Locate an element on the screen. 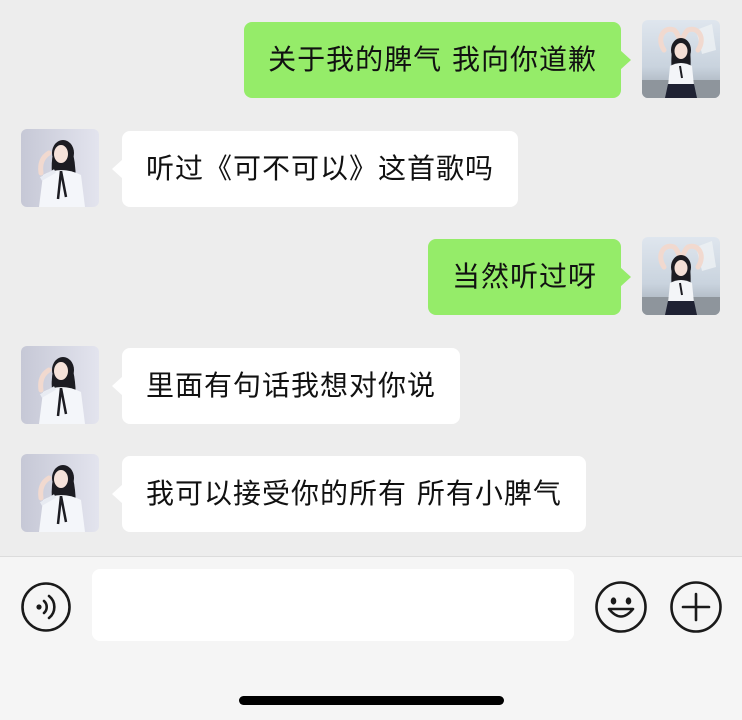  message-row-incoming: 听过《可不可以》这首歌吗 is located at coordinates (371, 169).